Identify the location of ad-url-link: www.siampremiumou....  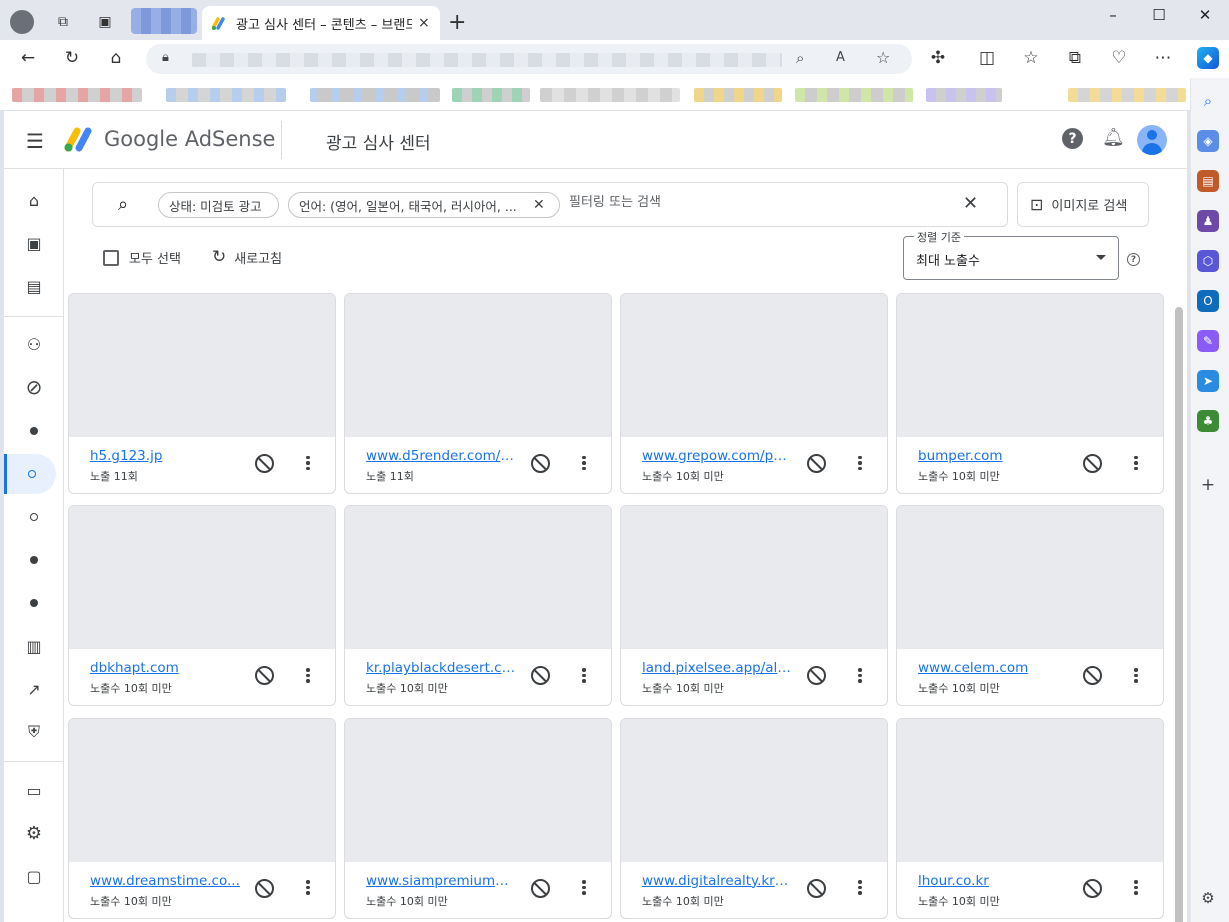
(441, 881).